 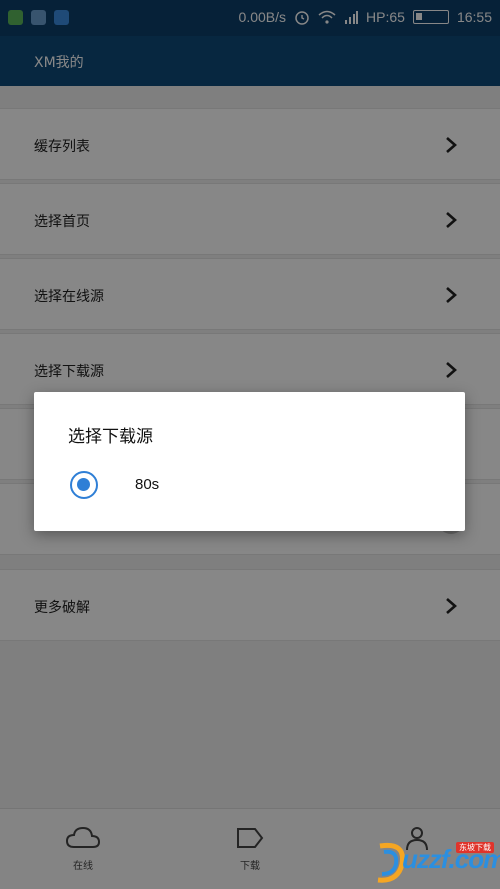 What do you see at coordinates (147, 484) in the screenshot?
I see `option-label: 80s` at bounding box center [147, 484].